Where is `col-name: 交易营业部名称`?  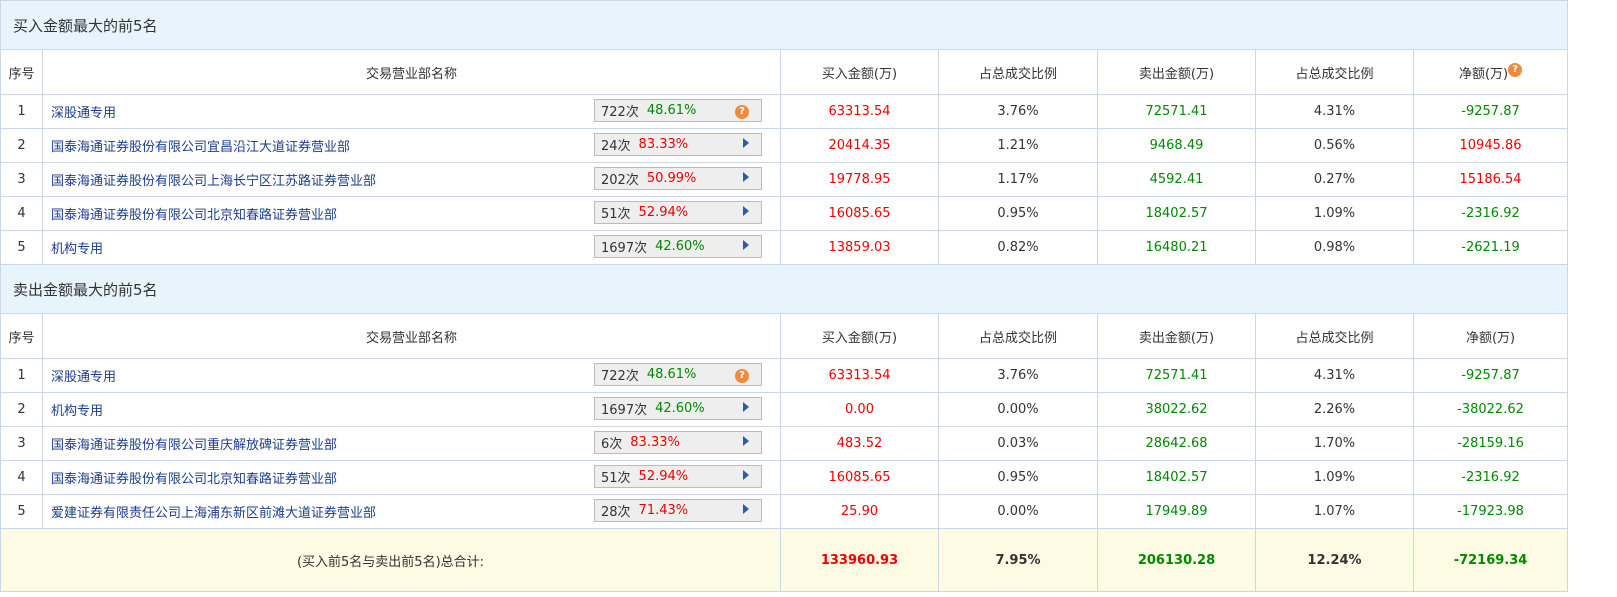 col-name: 交易营业部名称 is located at coordinates (411, 72).